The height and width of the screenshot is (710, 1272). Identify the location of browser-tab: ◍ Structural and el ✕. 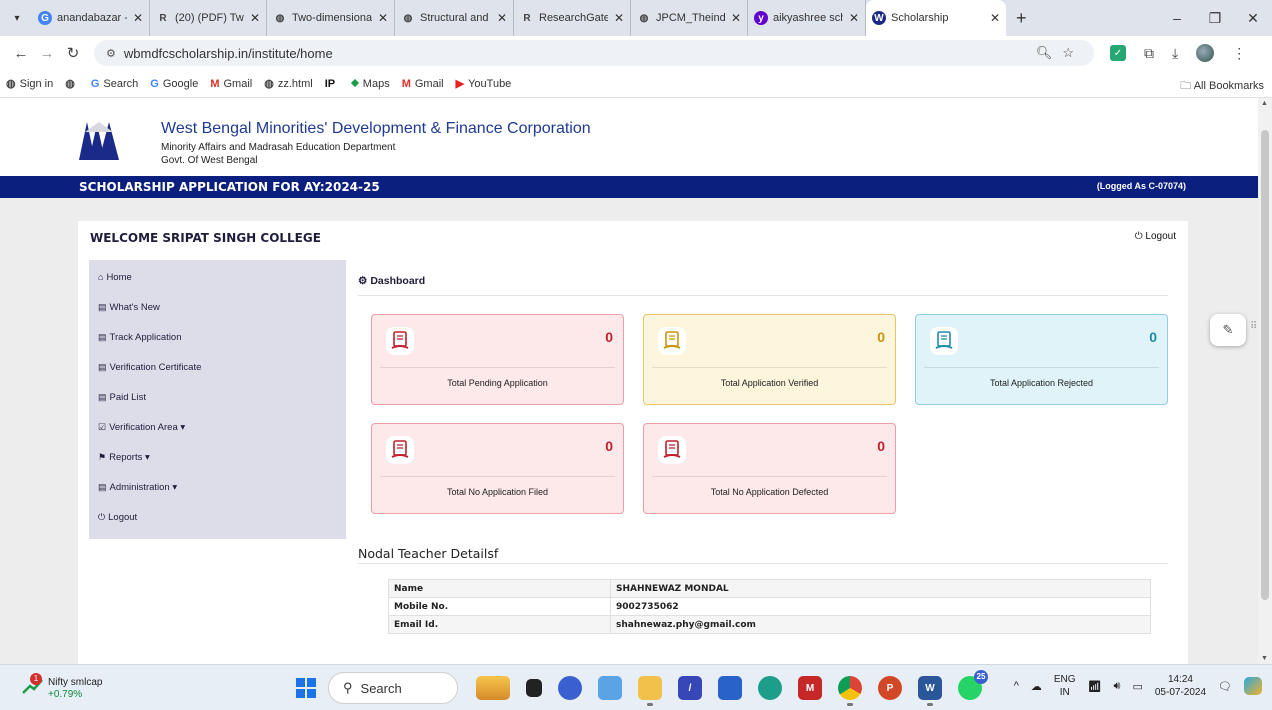
(454, 18).